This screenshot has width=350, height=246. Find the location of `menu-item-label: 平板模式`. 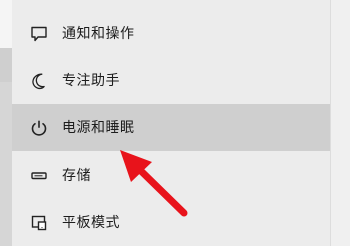

menu-item-label: 平板模式 is located at coordinates (91, 222).